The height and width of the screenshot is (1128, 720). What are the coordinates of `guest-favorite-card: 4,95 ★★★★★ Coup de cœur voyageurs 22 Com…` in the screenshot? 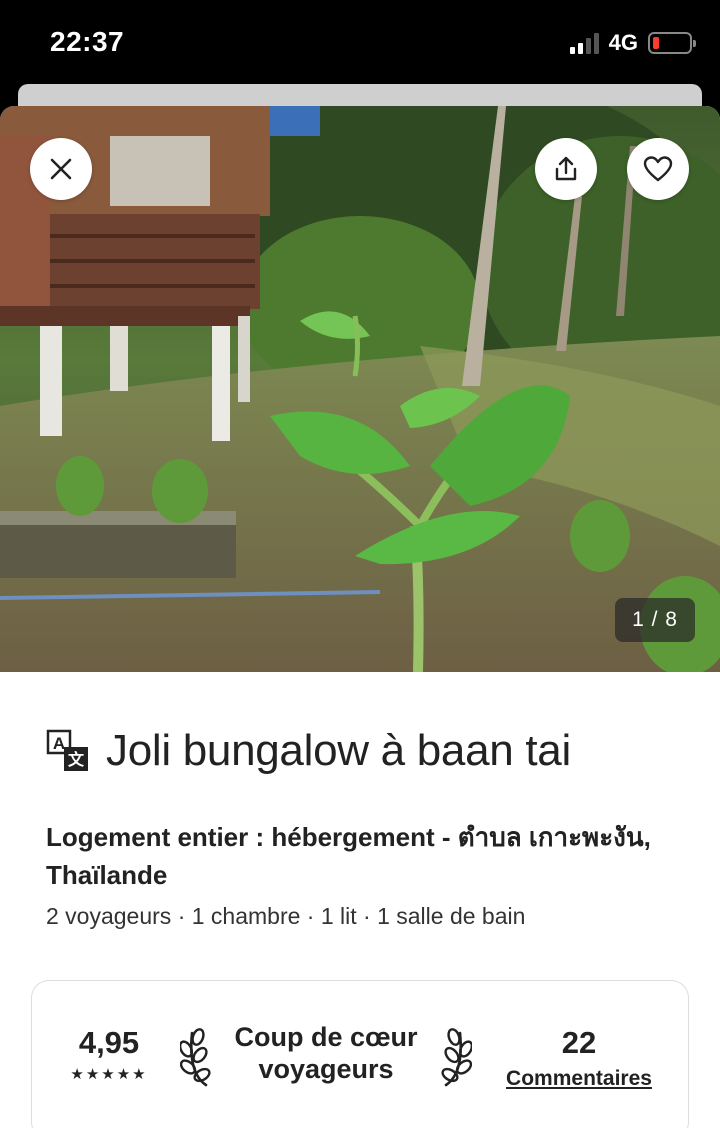 It's located at (360, 1054).